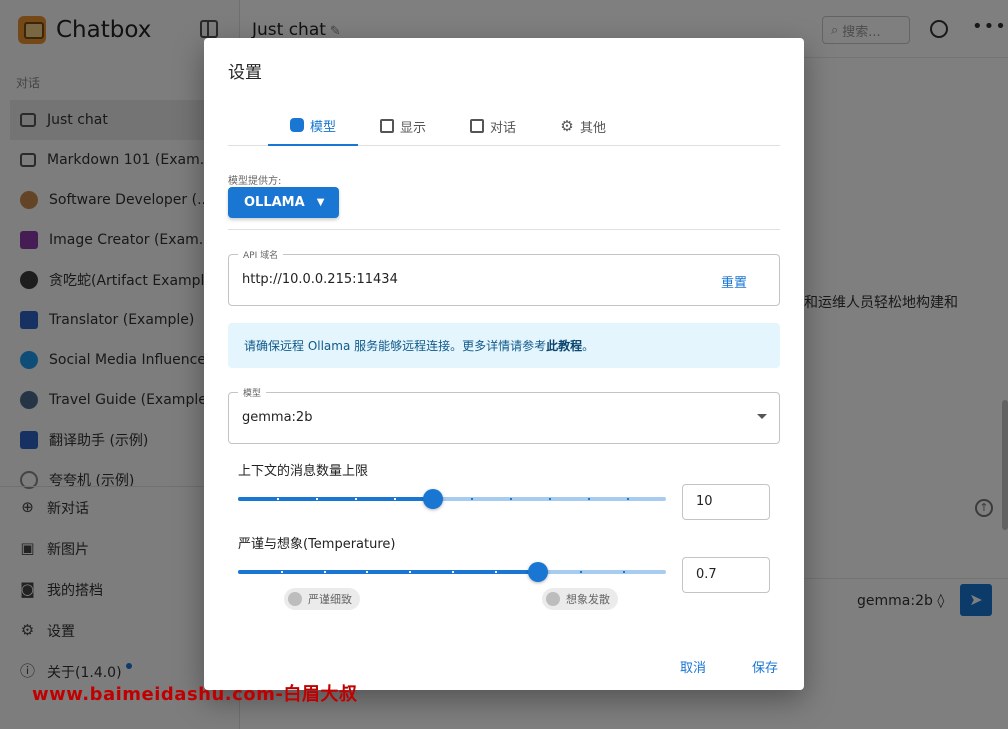 The image size is (1008, 729). I want to click on api-host-field: API 域名 http://10.0.0.215:11434 重置, so click(504, 277).